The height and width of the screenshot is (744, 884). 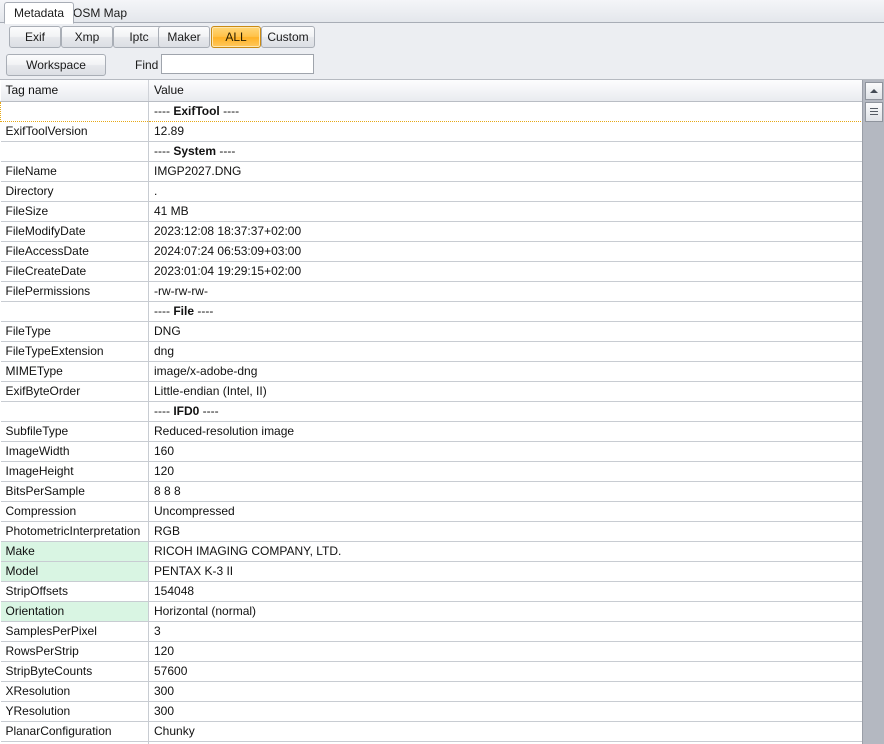 I want to click on scrollbar-up-button, so click(x=874, y=91).